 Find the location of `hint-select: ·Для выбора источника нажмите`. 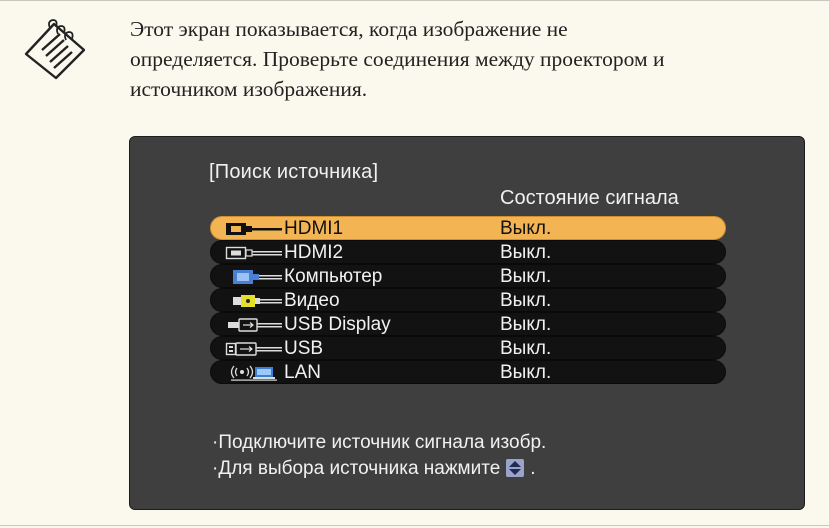

hint-select: ·Для выбора источника нажмите is located at coordinates (356, 468).